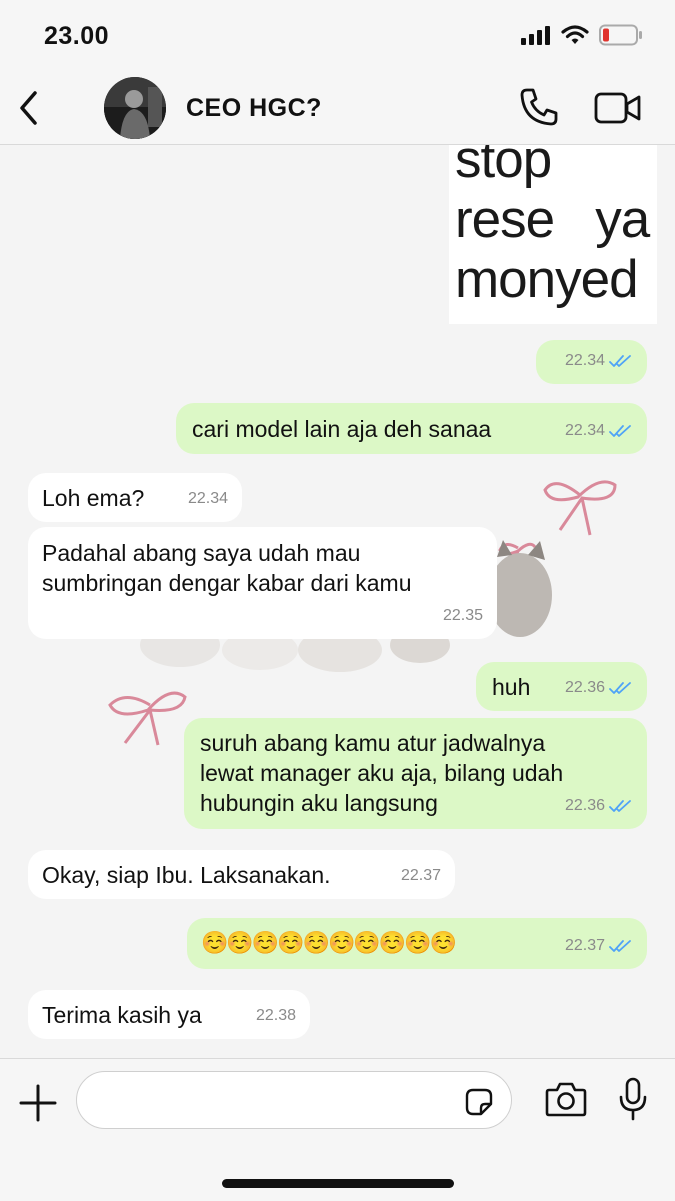 The image size is (675, 1201). I want to click on message-meta: 22.35, so click(463, 616).